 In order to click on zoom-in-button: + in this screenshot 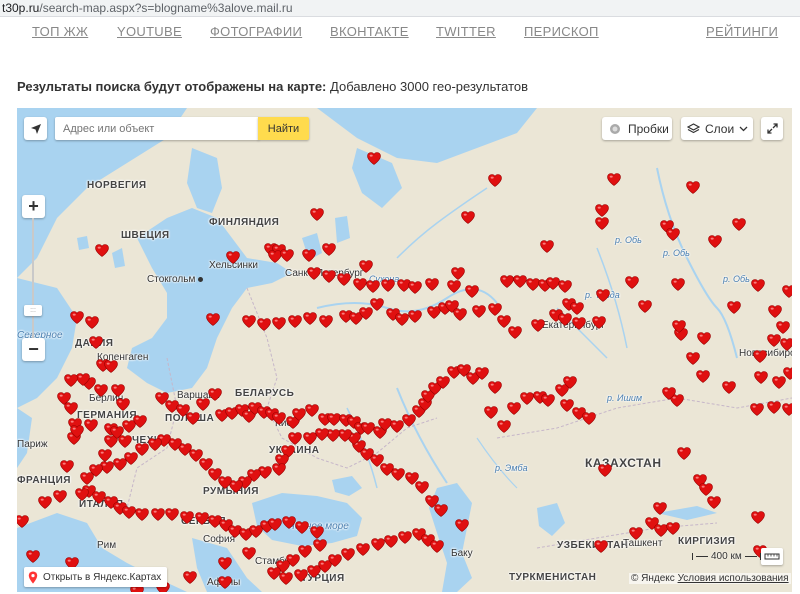, I will do `click(33, 206)`.